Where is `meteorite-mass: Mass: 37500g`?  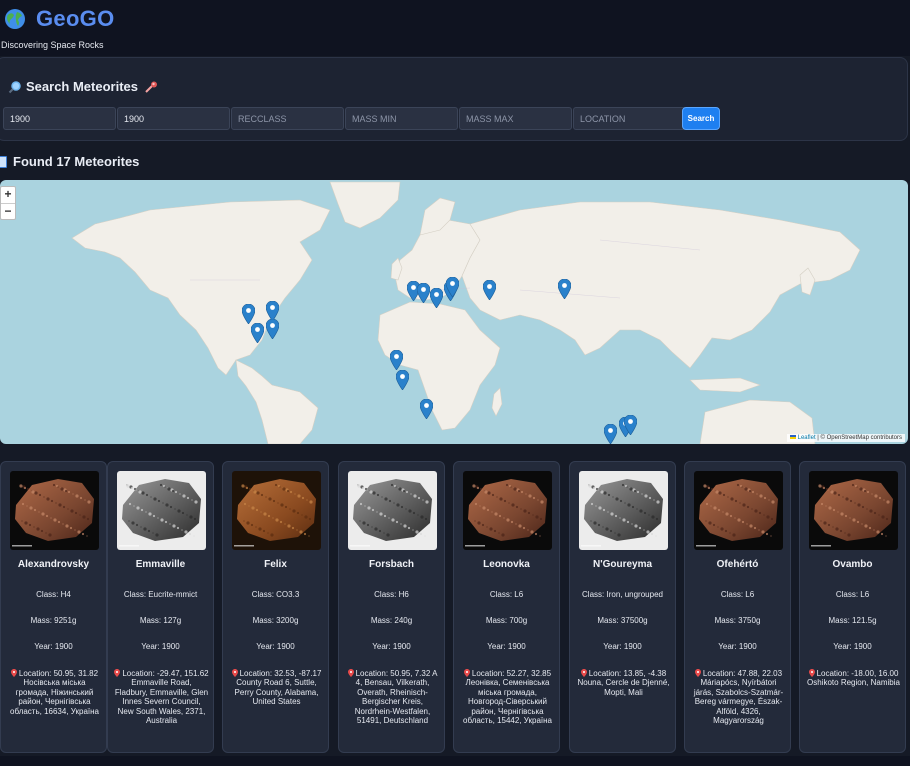
meteorite-mass: Mass: 37500g is located at coordinates (622, 620).